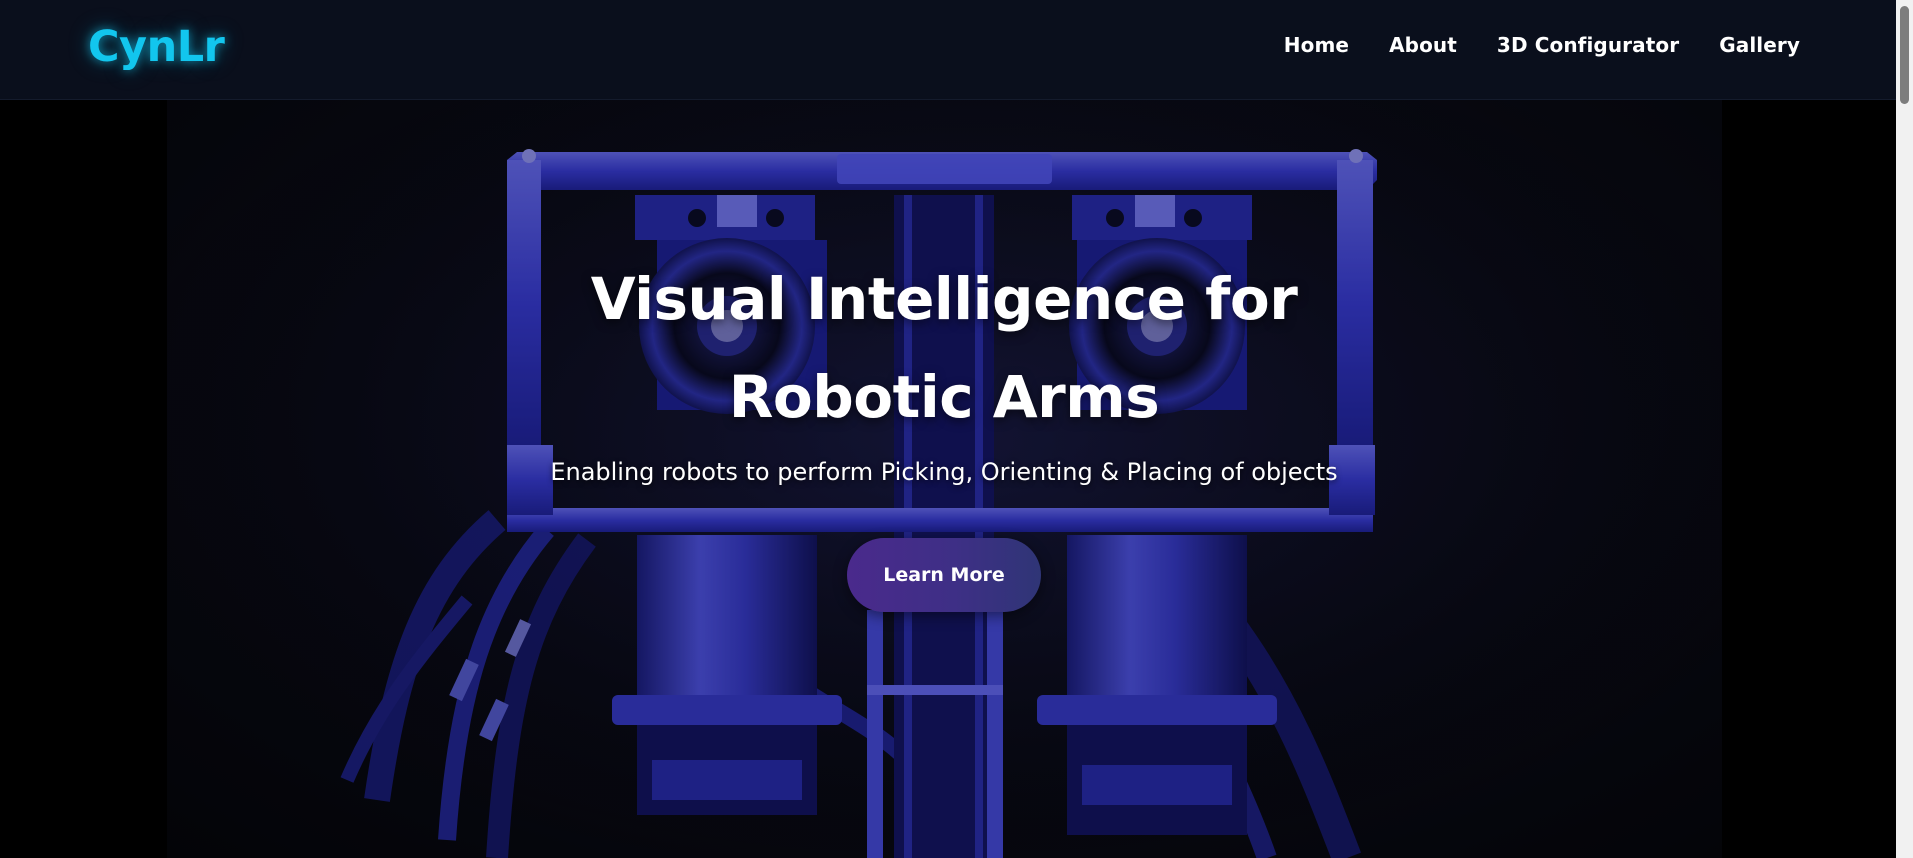 The height and width of the screenshot is (858, 1913). What do you see at coordinates (1904, 429) in the screenshot?
I see `page-scrollbar` at bounding box center [1904, 429].